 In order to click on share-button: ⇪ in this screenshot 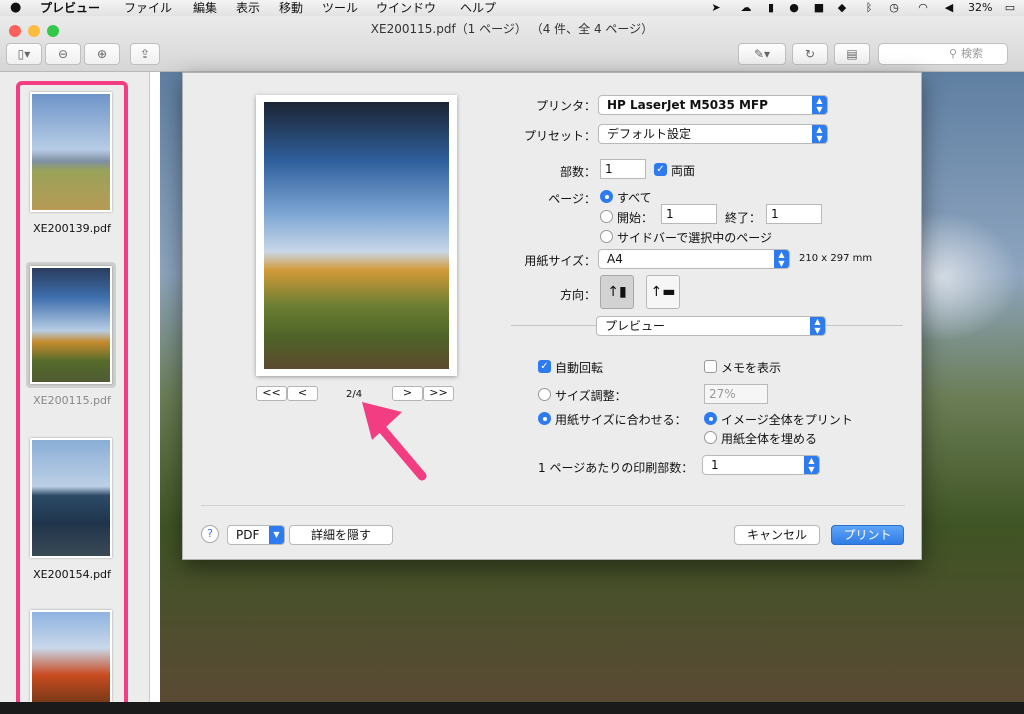, I will do `click(145, 54)`.